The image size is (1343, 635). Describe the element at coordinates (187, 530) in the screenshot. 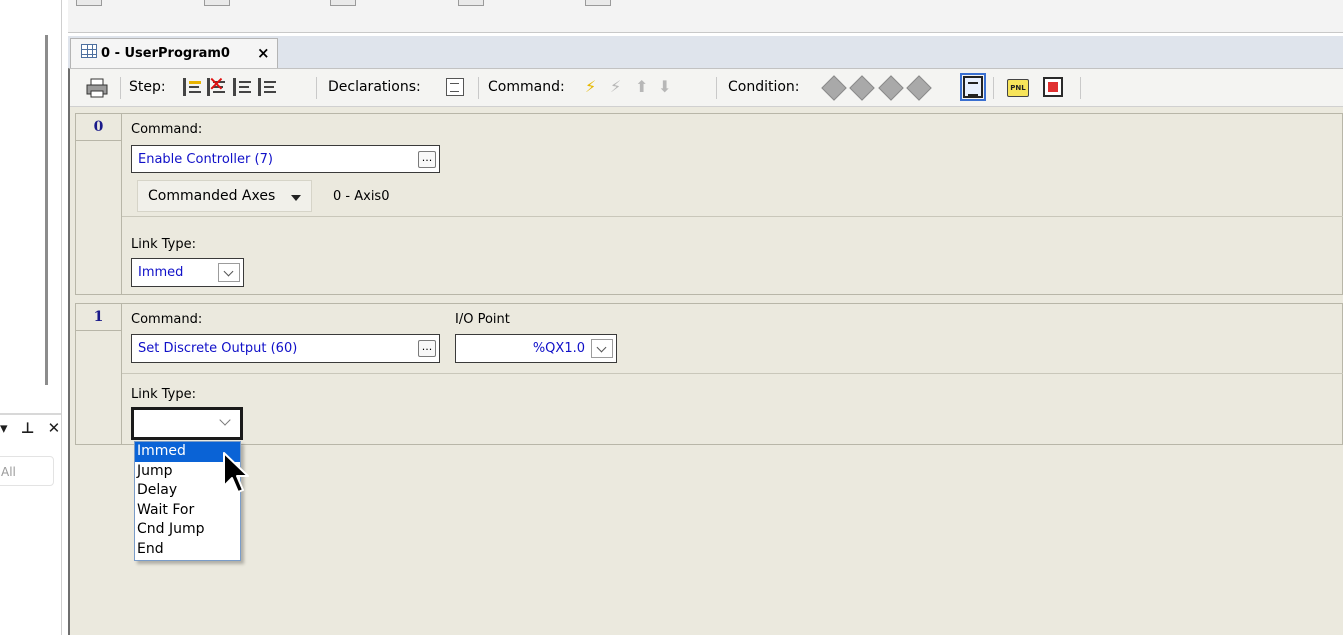

I see `option-cnd-jump: Cnd Jump` at that location.